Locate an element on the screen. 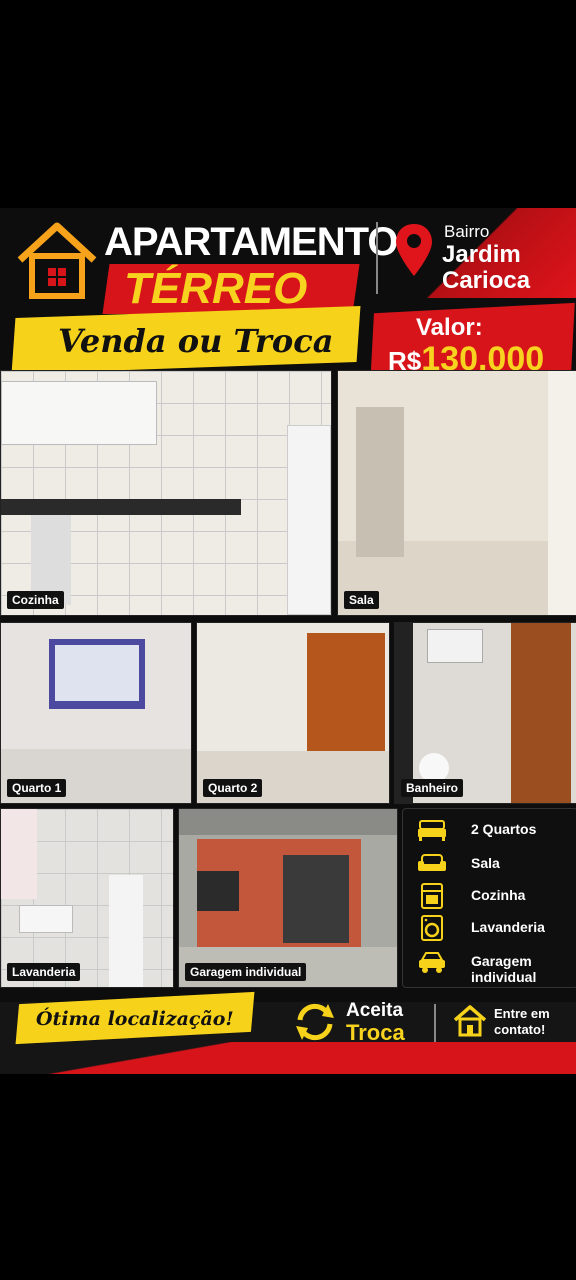 This screenshot has height=1280, width=576. offer-text: Venda ou Troca is located at coordinates (196, 341).